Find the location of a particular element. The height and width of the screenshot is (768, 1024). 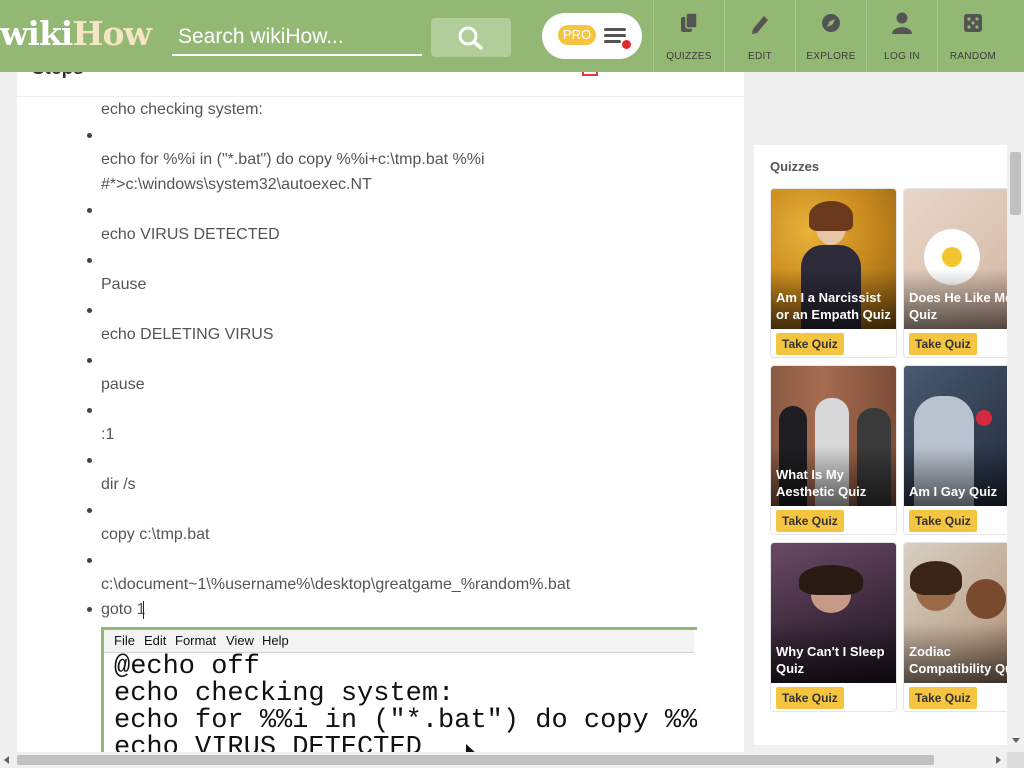

nav-quizzes: QUIZZES is located at coordinates (688, 36).